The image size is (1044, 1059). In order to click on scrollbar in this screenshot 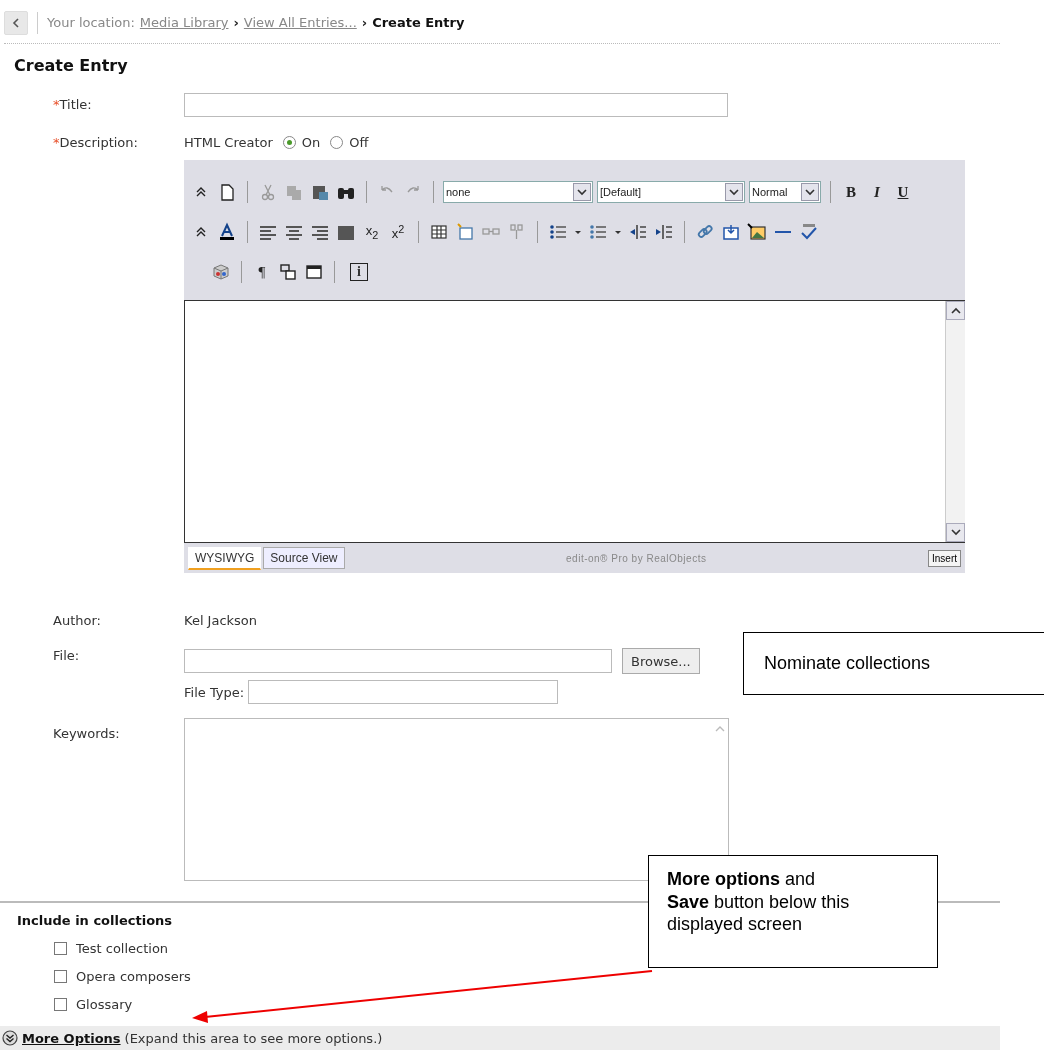, I will do `click(955, 421)`.